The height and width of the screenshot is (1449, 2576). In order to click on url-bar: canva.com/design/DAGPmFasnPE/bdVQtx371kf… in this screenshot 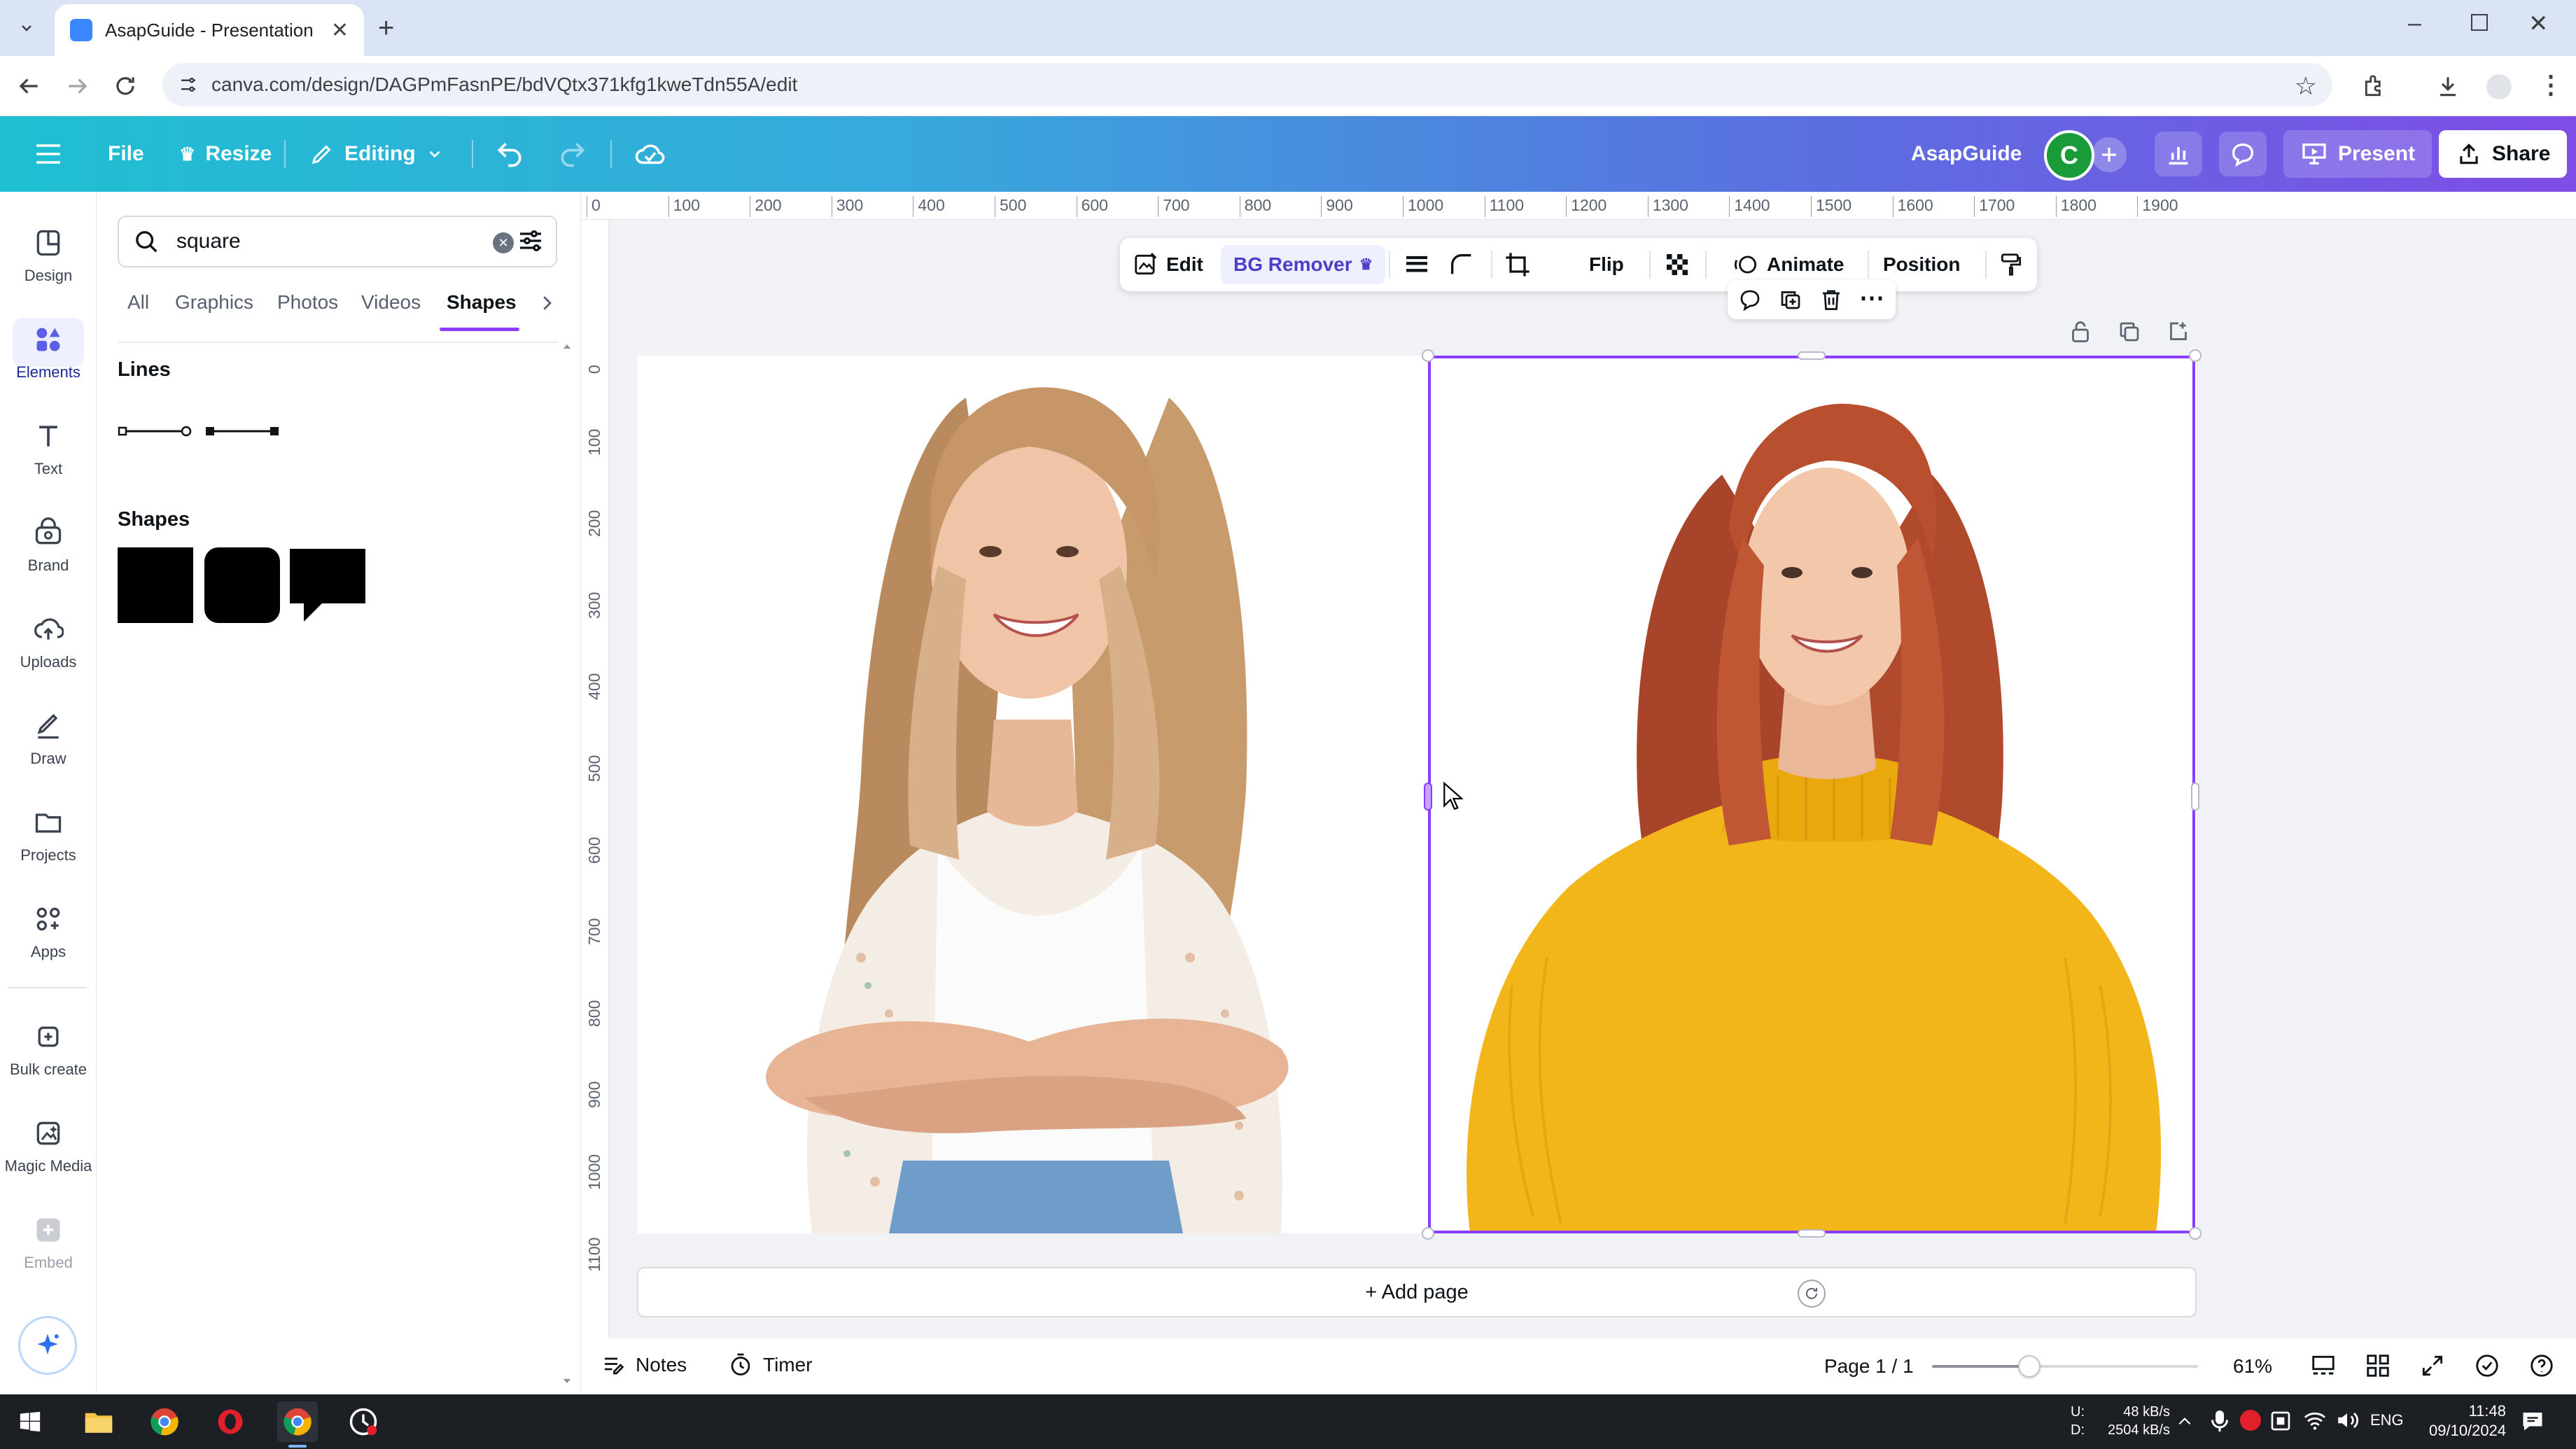, I will do `click(1247, 84)`.